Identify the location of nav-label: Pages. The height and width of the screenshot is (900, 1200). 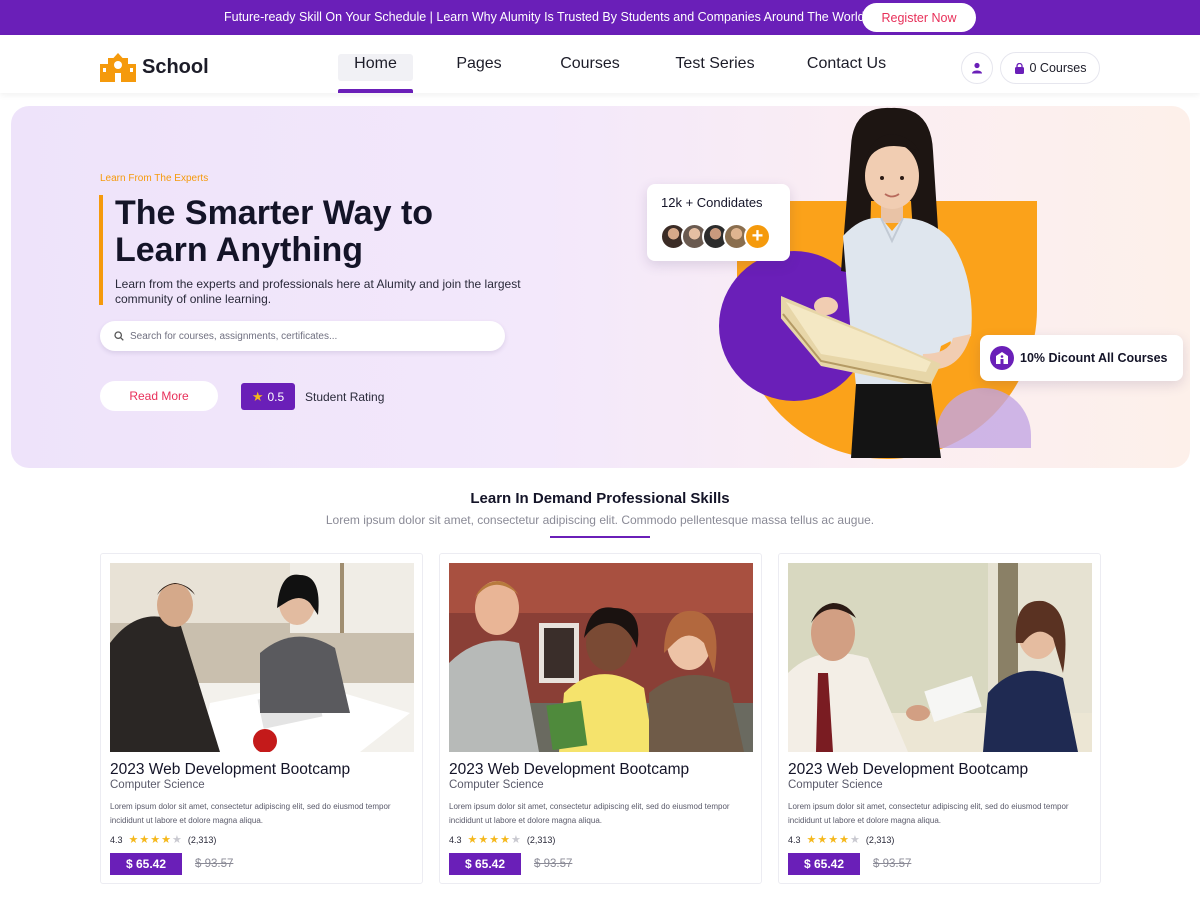
(479, 63).